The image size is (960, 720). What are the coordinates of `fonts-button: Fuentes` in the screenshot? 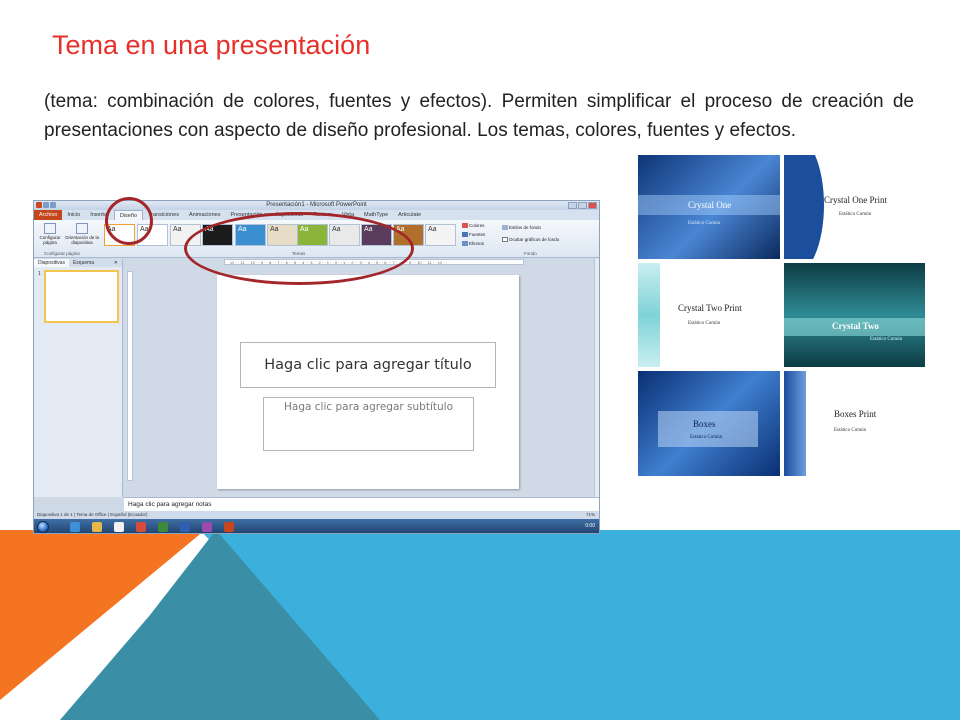 It's located at (474, 235).